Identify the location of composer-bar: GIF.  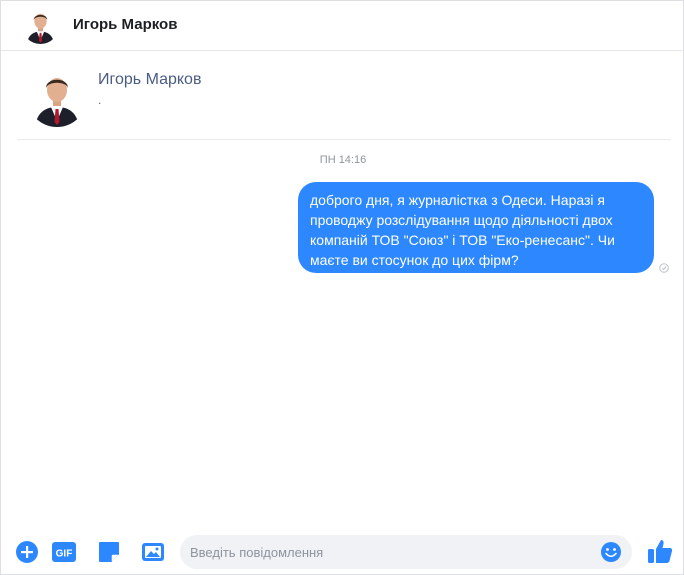
(342, 552).